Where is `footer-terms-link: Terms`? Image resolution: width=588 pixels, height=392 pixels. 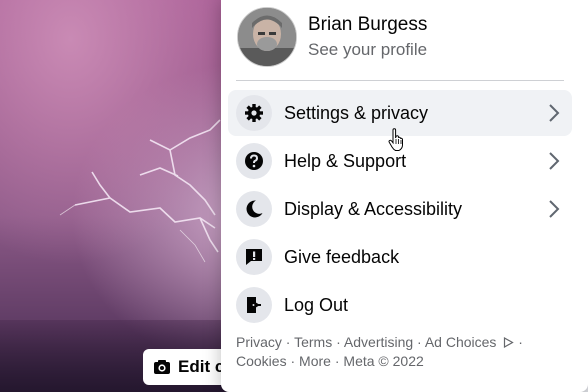
footer-terms-link: Terms is located at coordinates (313, 342).